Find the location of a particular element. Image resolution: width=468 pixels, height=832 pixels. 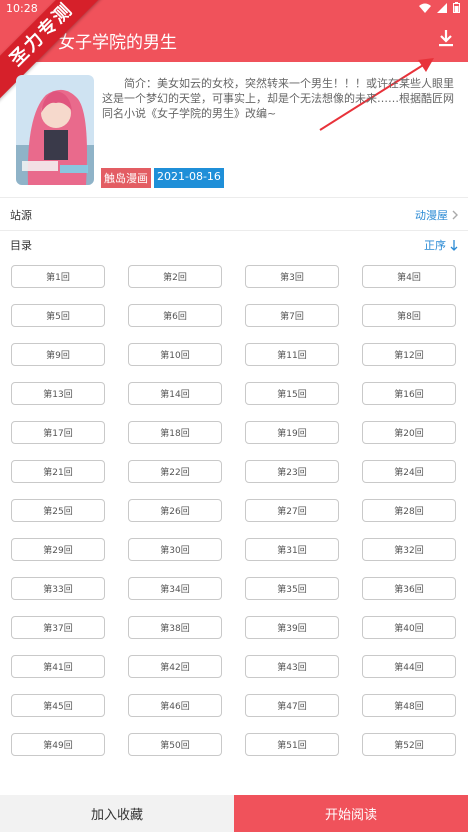

episode-button: 第8回 is located at coordinates (409, 315).